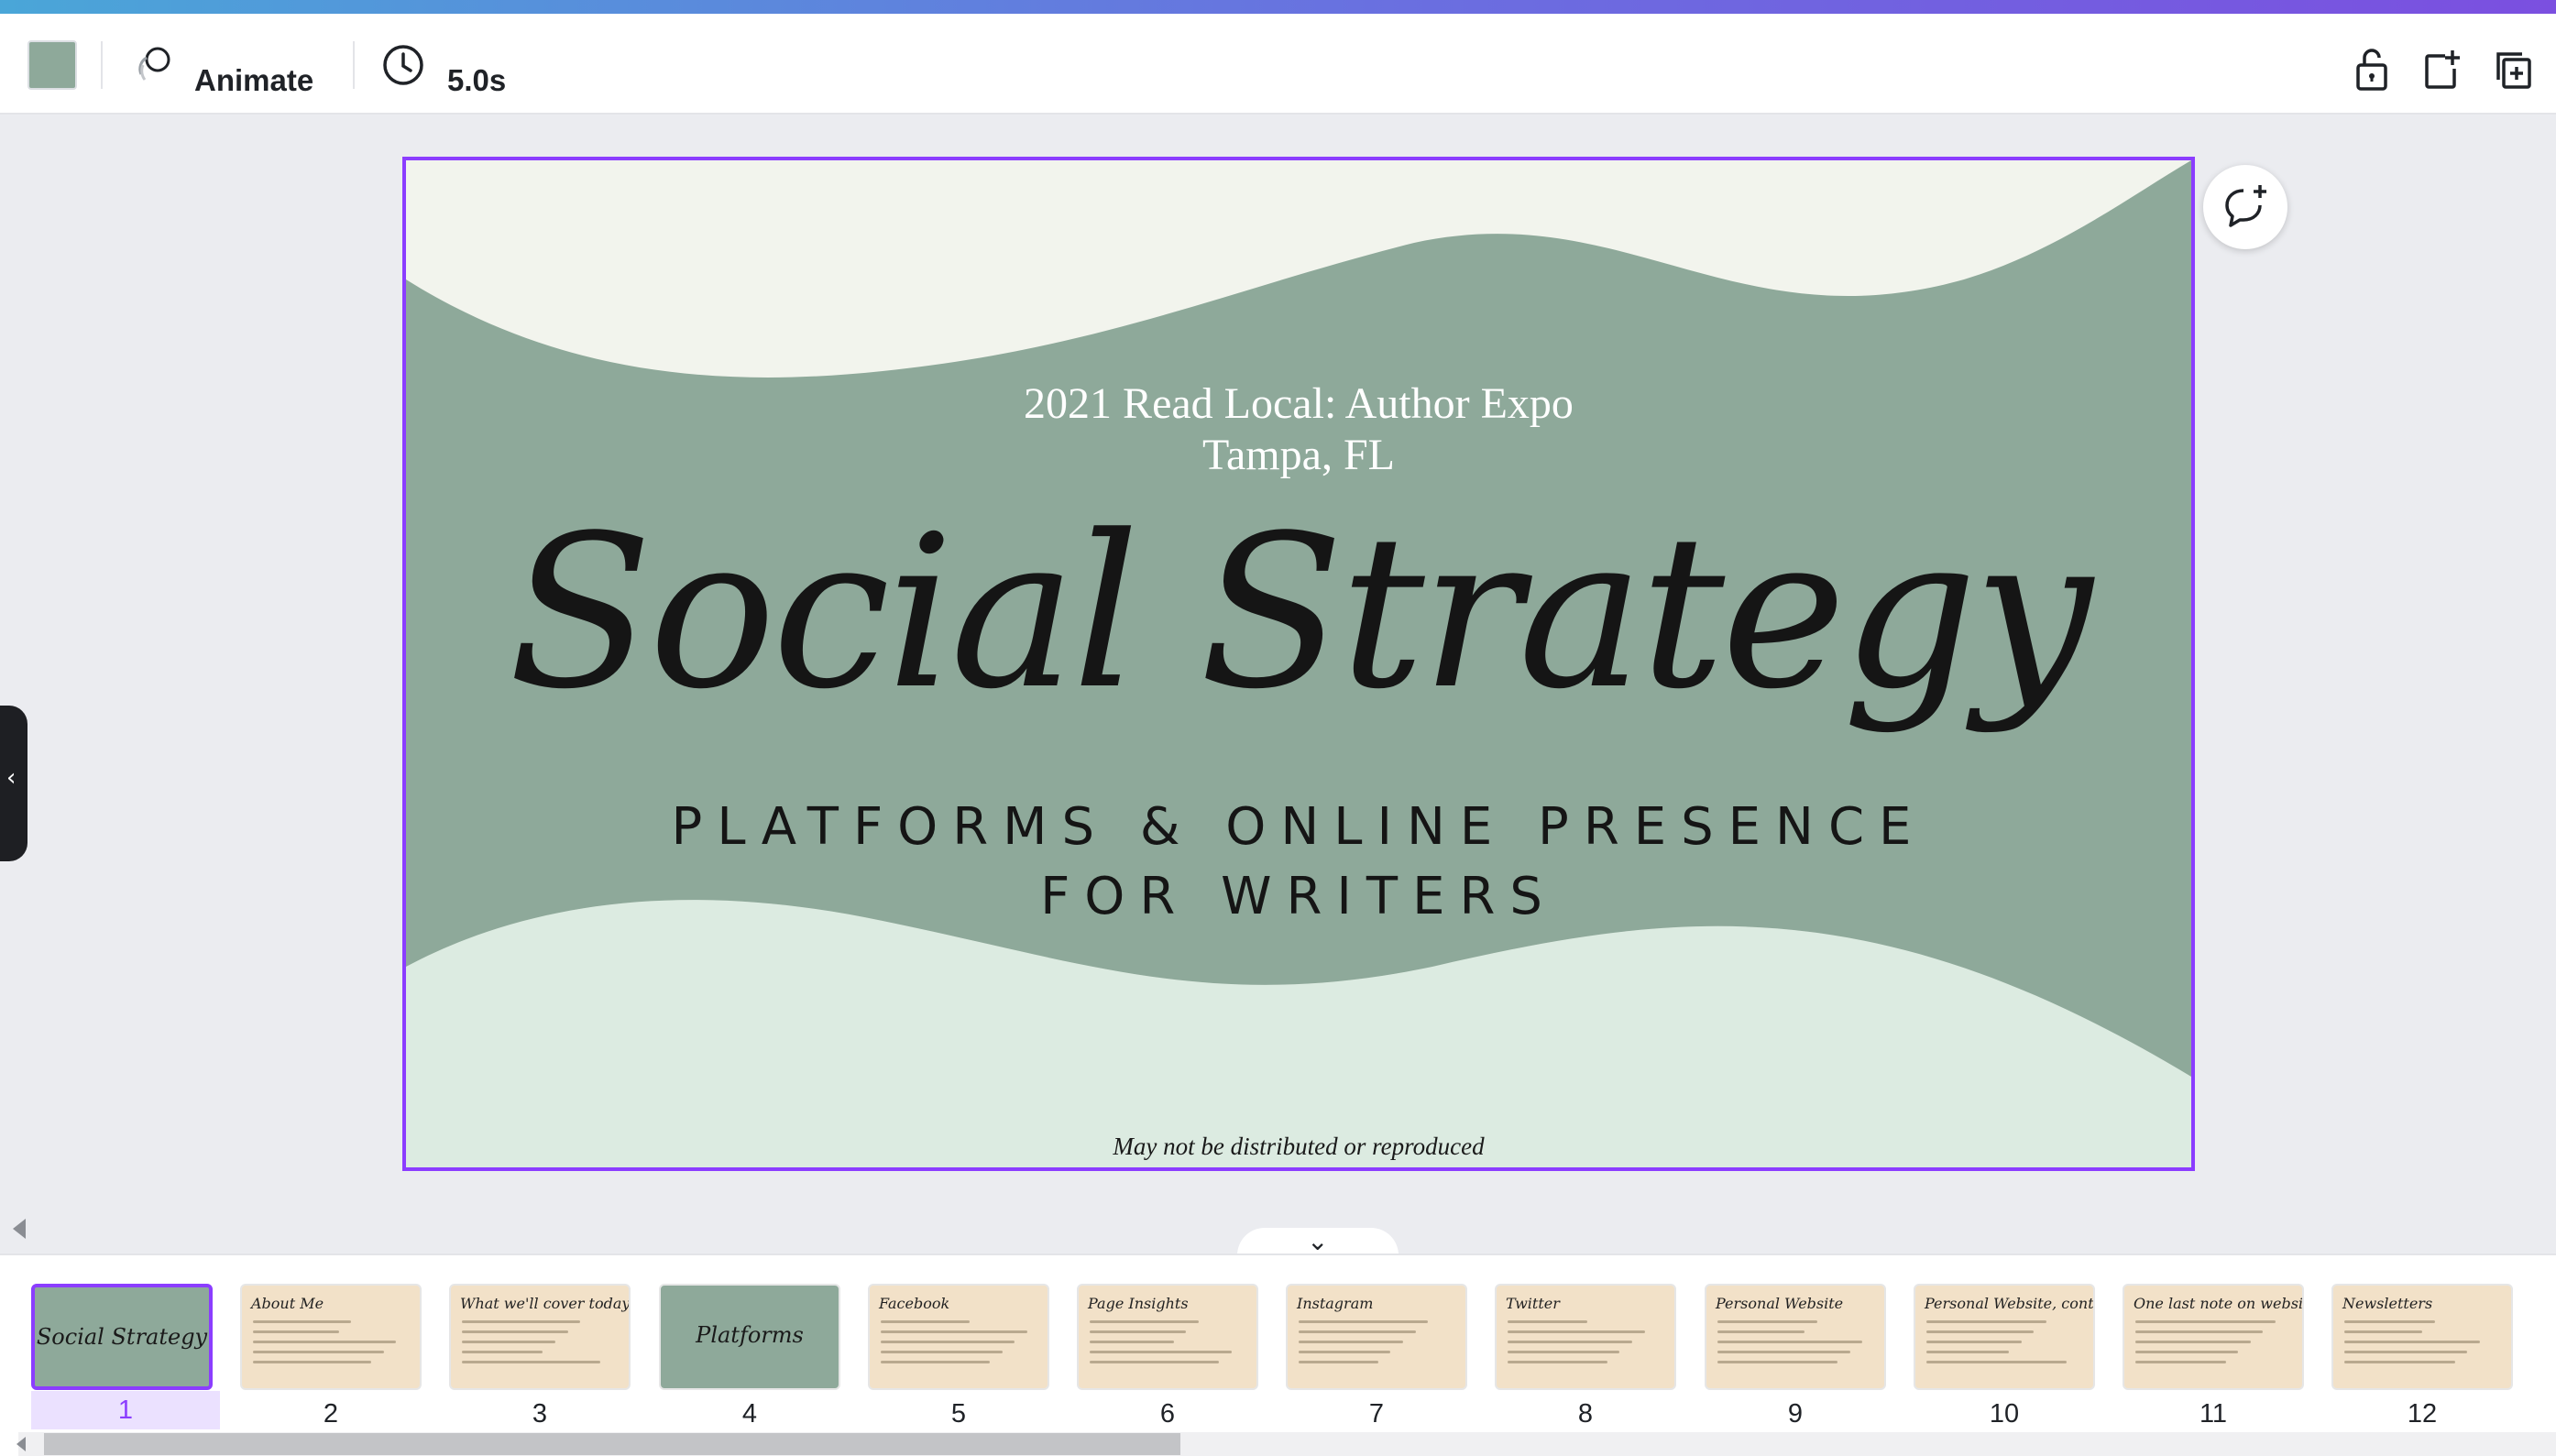 The height and width of the screenshot is (1456, 2556). I want to click on animate-button: Animate, so click(225, 65).